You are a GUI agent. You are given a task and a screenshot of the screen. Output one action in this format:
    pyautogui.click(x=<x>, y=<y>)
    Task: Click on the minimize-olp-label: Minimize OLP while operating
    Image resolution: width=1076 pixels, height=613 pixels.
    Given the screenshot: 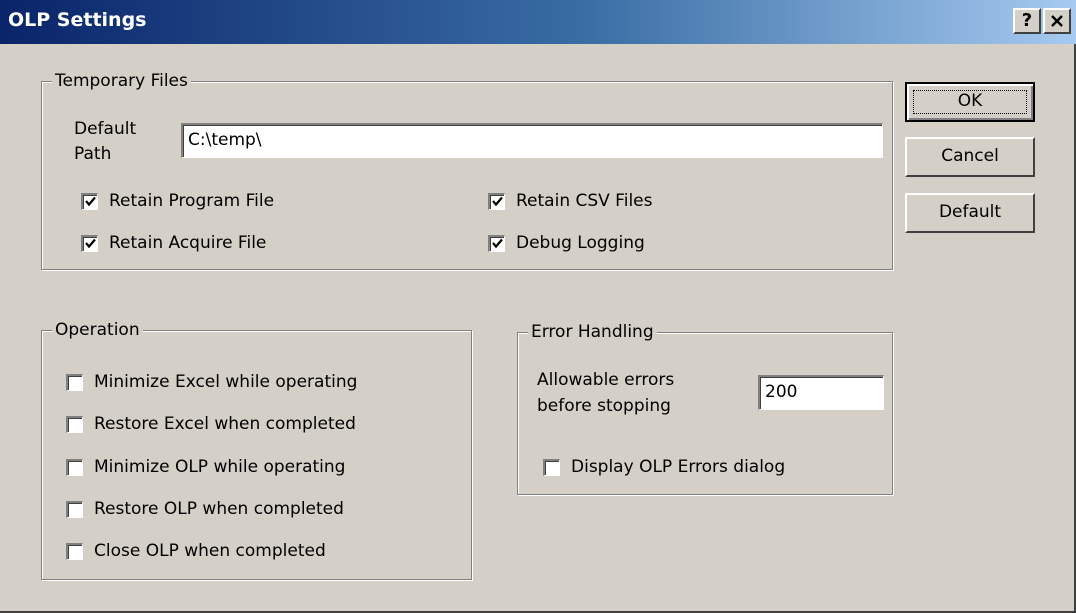 What is the action you would take?
    pyautogui.click(x=220, y=467)
    